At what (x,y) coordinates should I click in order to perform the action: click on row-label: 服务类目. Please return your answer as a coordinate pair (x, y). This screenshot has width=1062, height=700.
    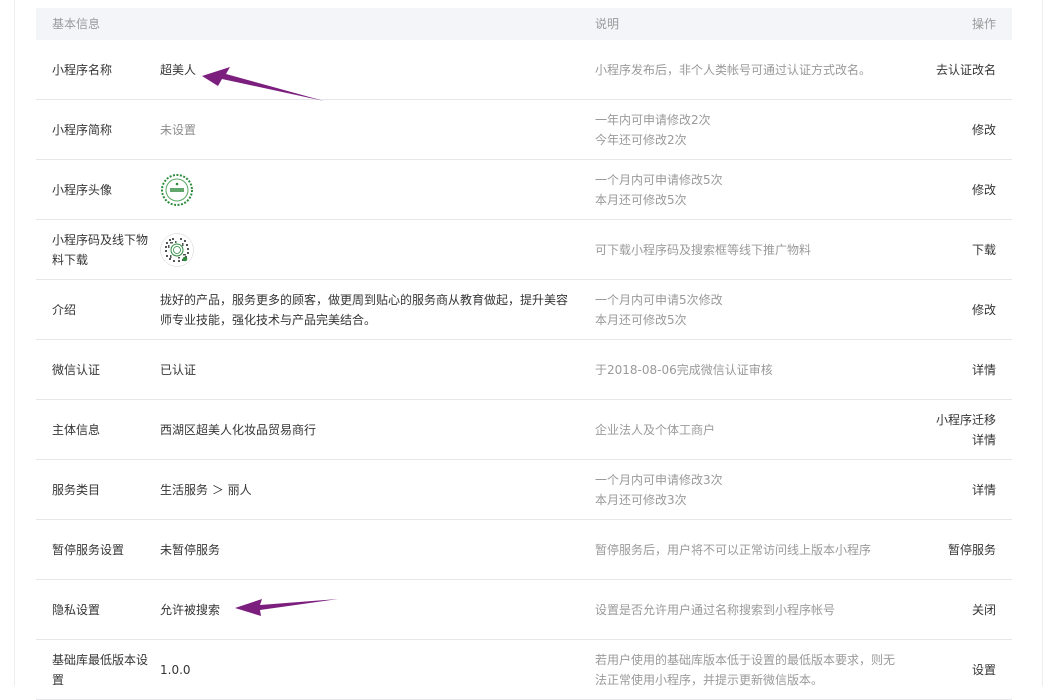
    Looking at the image, I should click on (76, 489).